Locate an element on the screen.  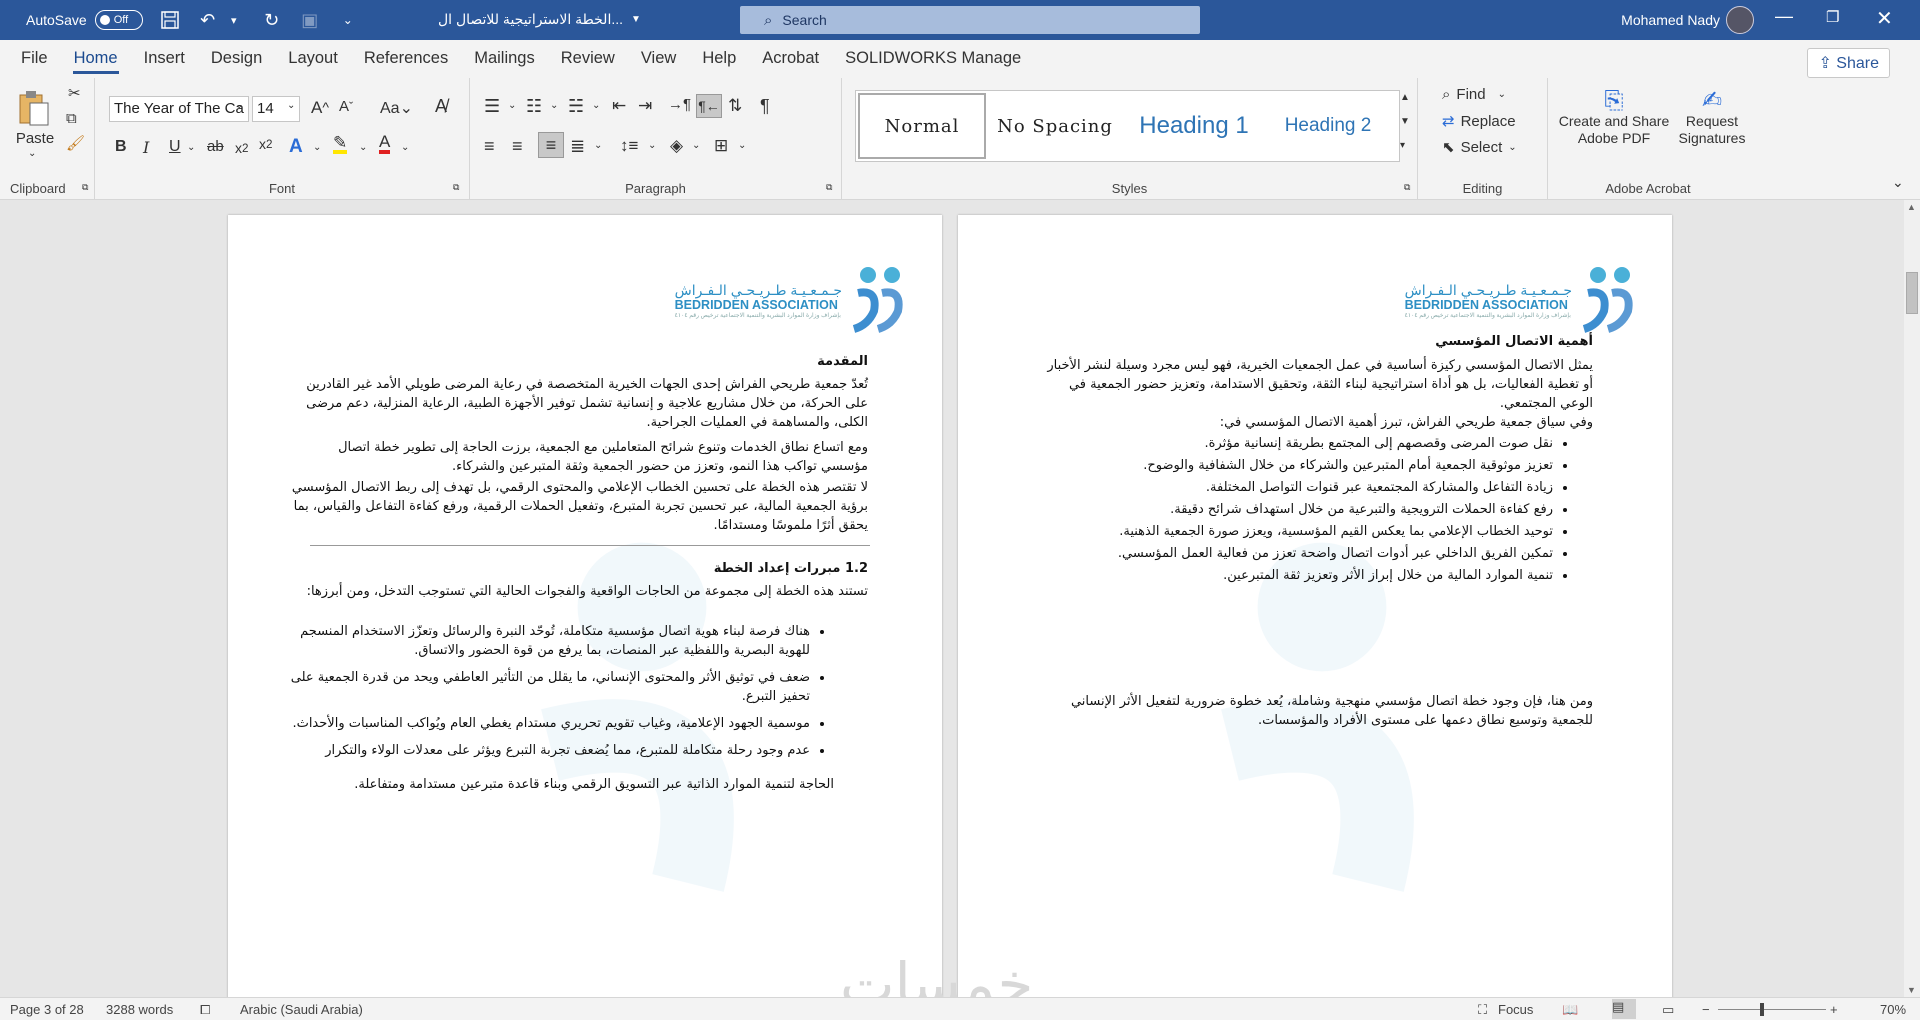
shrink-font-icon: Aˇ is located at coordinates (346, 106).